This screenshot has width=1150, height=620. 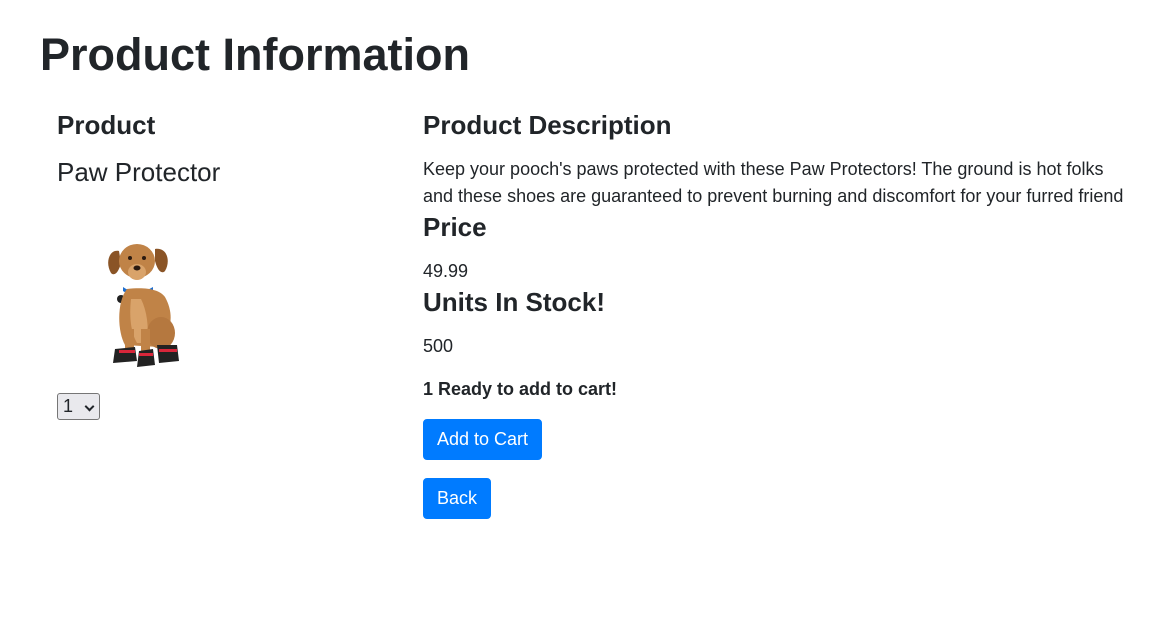 I want to click on add-to-cart-button: Add to Cart, so click(x=483, y=439).